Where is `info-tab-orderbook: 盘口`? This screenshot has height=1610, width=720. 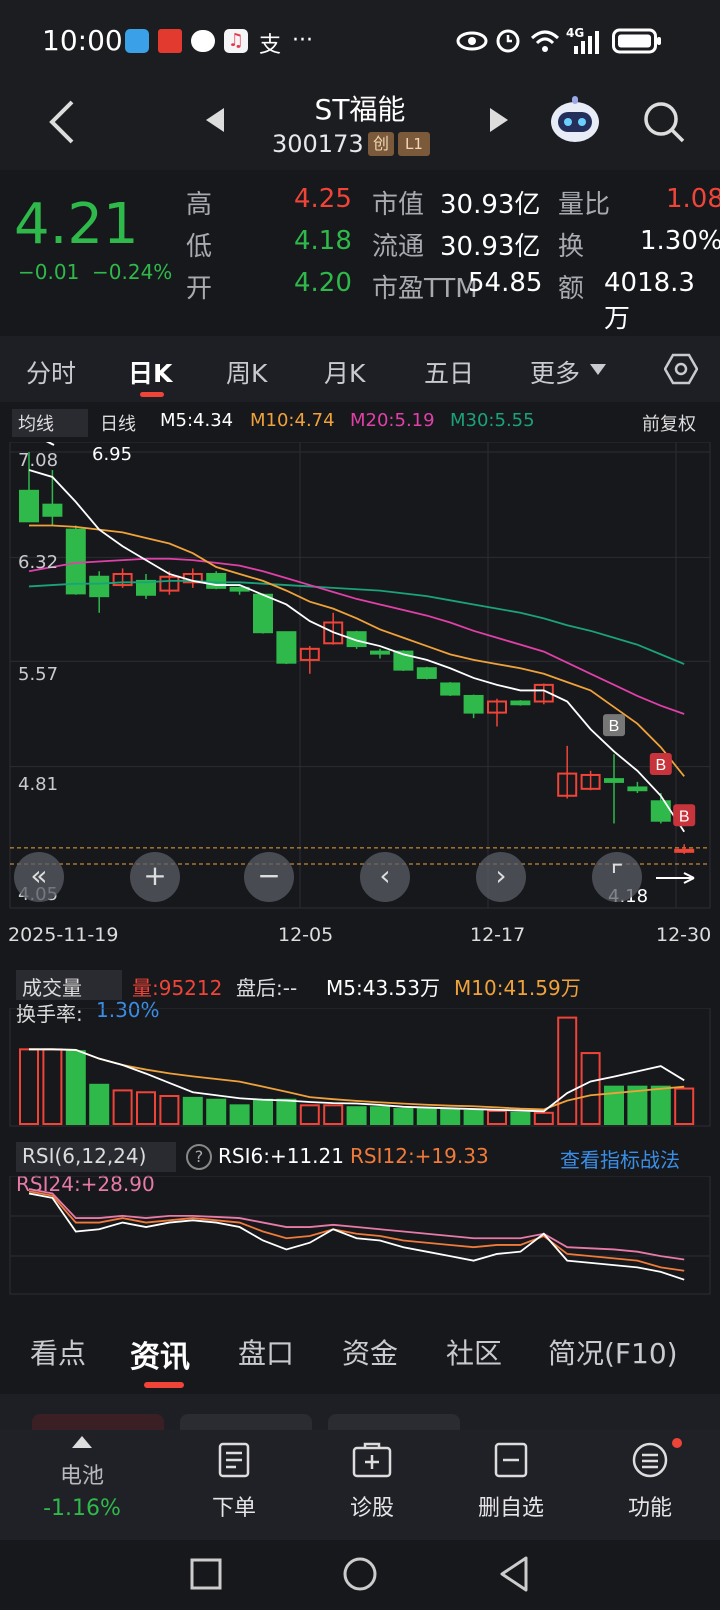 info-tab-orderbook: 盘口 is located at coordinates (266, 1352).